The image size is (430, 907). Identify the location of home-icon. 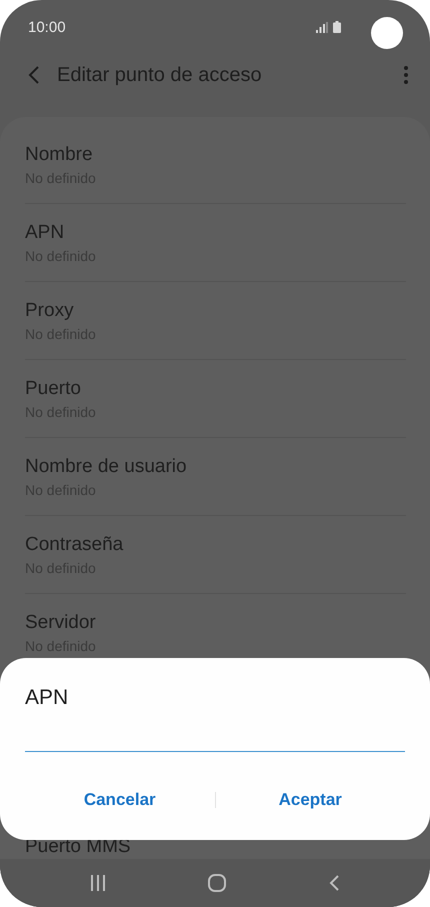
(217, 883).